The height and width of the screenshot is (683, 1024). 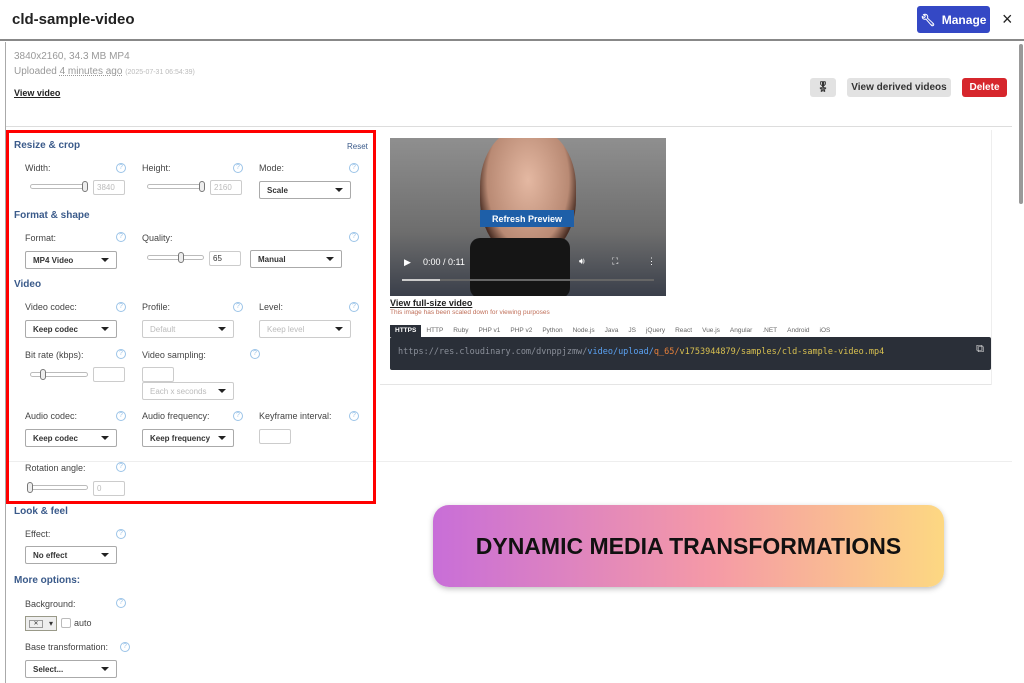 What do you see at coordinates (582, 261) in the screenshot?
I see `volume-icon: 🔊︎` at bounding box center [582, 261].